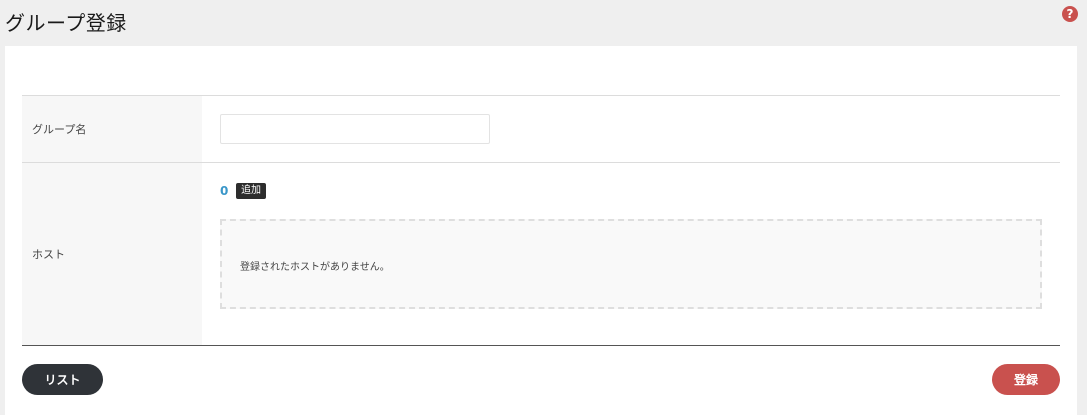 The width and height of the screenshot is (1087, 415). What do you see at coordinates (66, 23) in the screenshot?
I see `page-title: グループ登録` at bounding box center [66, 23].